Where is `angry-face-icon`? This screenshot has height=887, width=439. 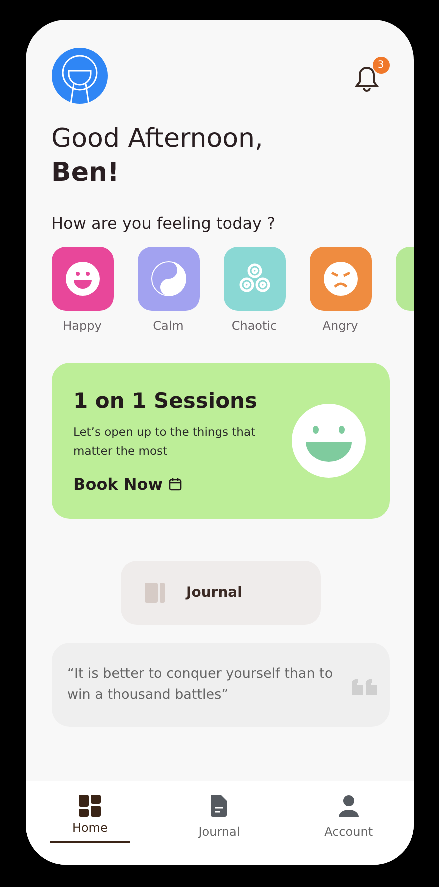
angry-face-icon is located at coordinates (340, 279).